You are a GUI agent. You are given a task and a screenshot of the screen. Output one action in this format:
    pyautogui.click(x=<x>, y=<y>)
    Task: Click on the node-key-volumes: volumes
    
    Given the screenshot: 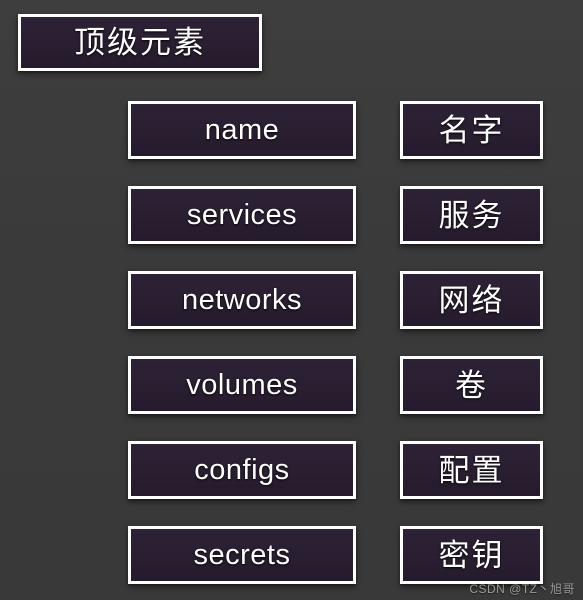 What is the action you would take?
    pyautogui.click(x=242, y=385)
    